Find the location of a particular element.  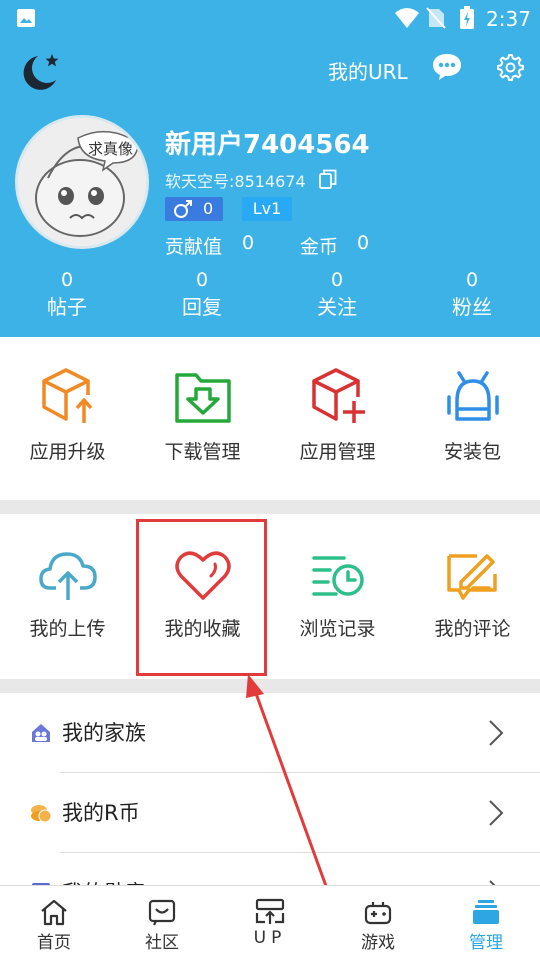

stat-posts-value: 0 is located at coordinates (67, 280).